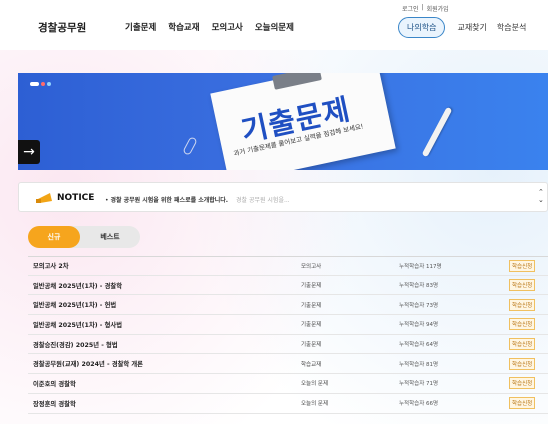 The width and height of the screenshot is (548, 424). I want to click on table-row: 일반공채 2025년(1차) - 경찰학 기출문제 누적학습자 83명 학습신청, so click(288, 286).